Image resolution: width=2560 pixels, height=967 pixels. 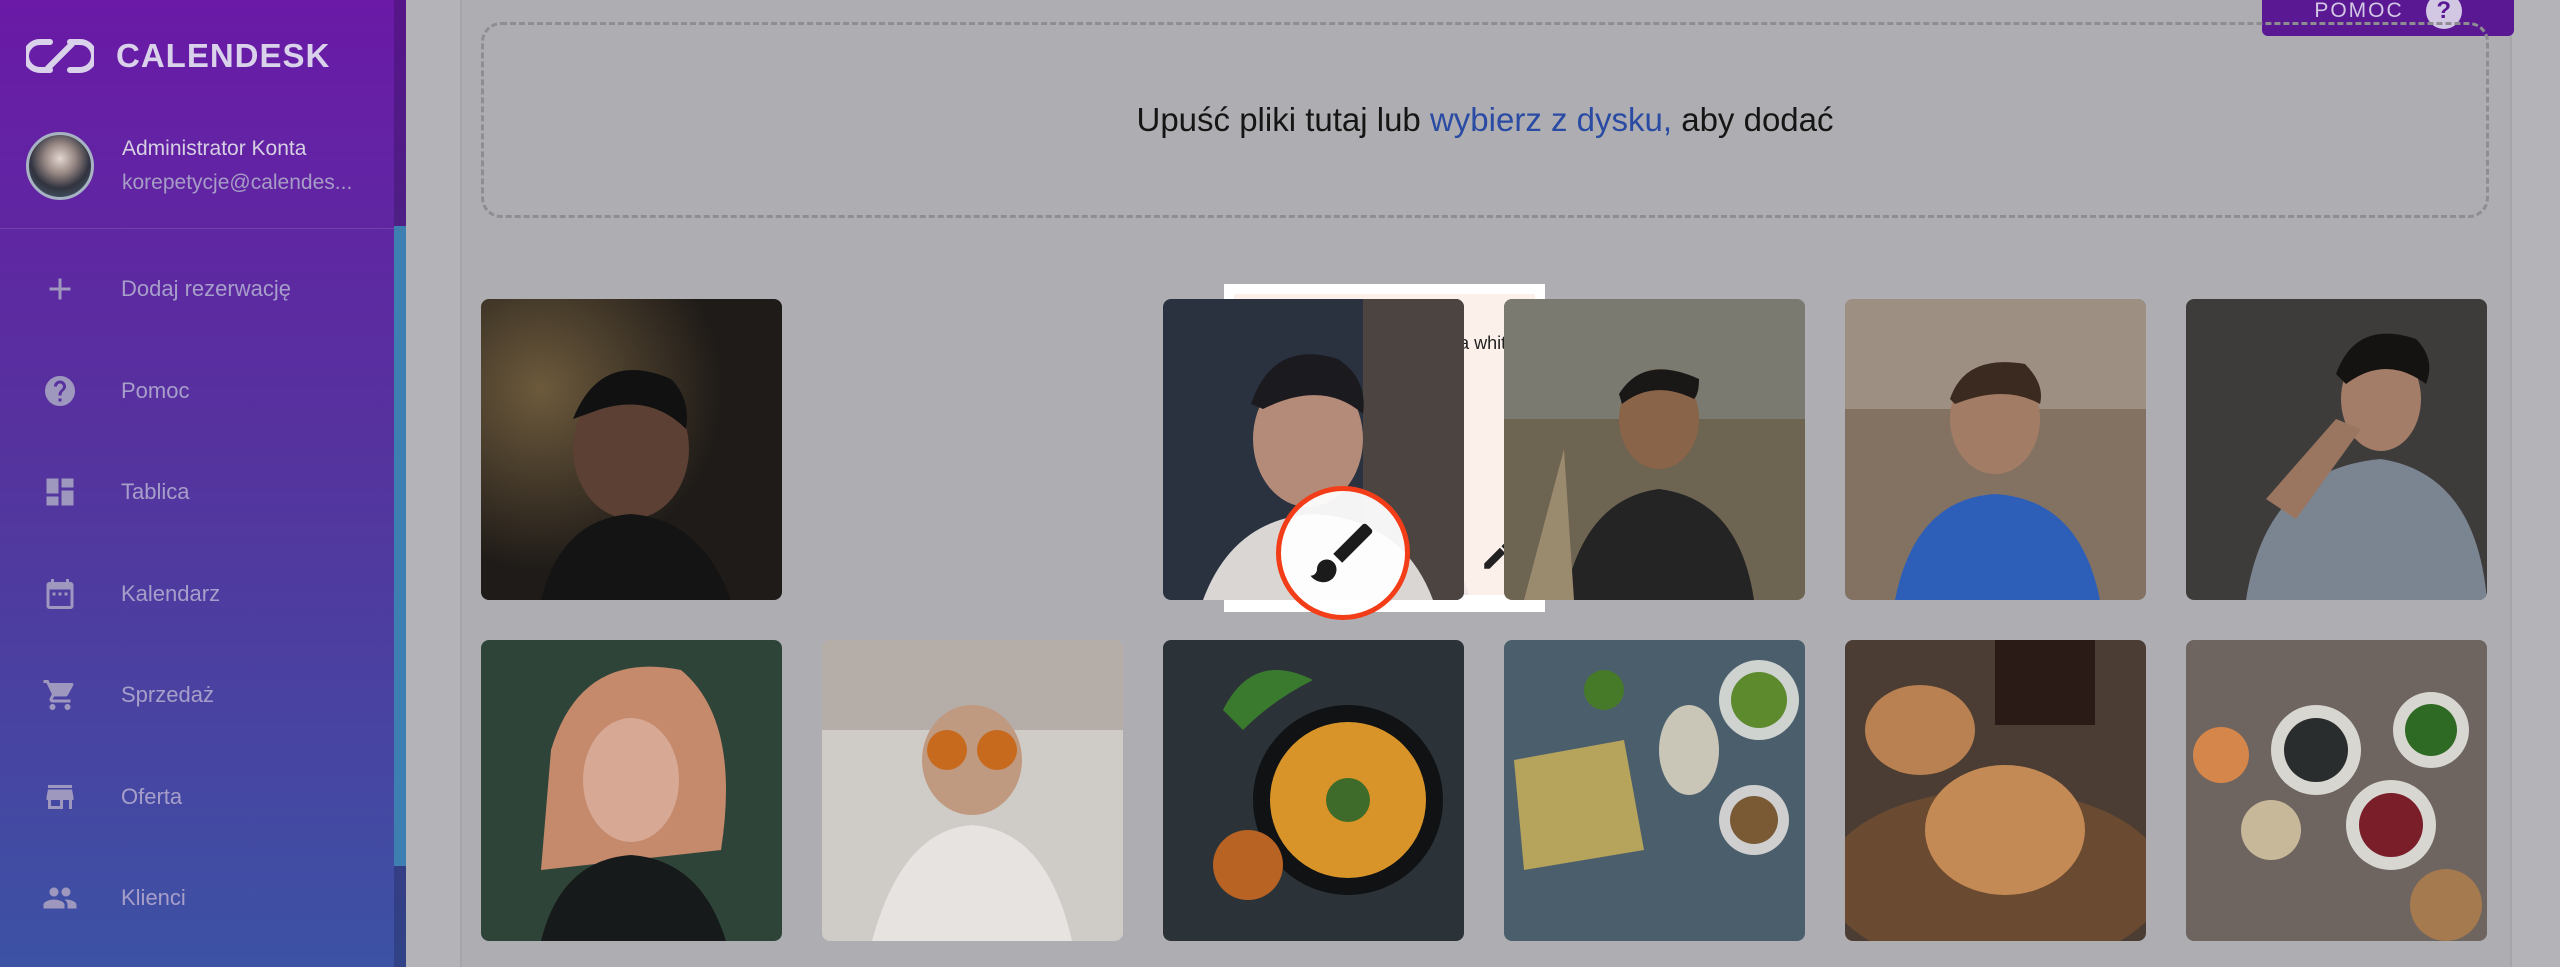 What do you see at coordinates (1551, 119) in the screenshot?
I see `choose-from-disk-link: wybierz z dysku,` at bounding box center [1551, 119].